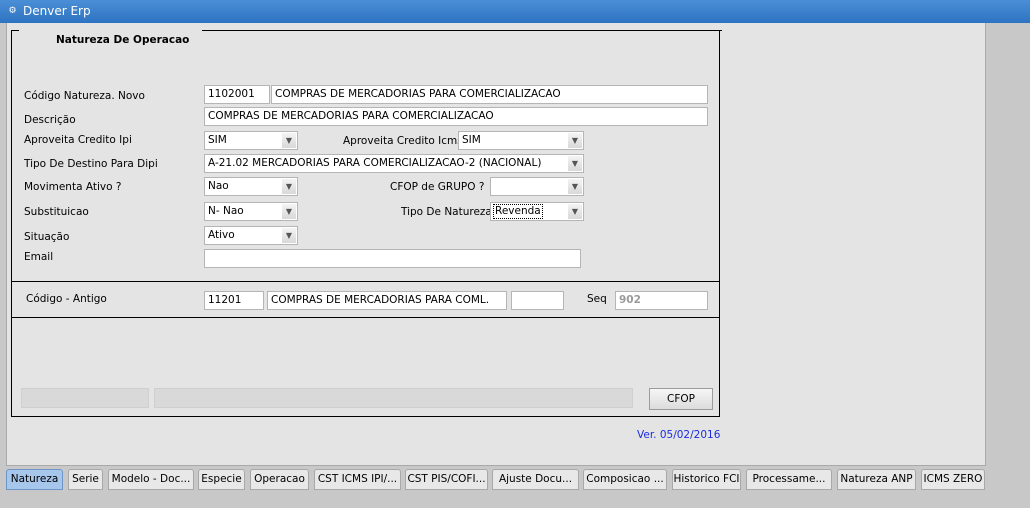  Describe the element at coordinates (85, 398) in the screenshot. I see `status-box-left` at that location.